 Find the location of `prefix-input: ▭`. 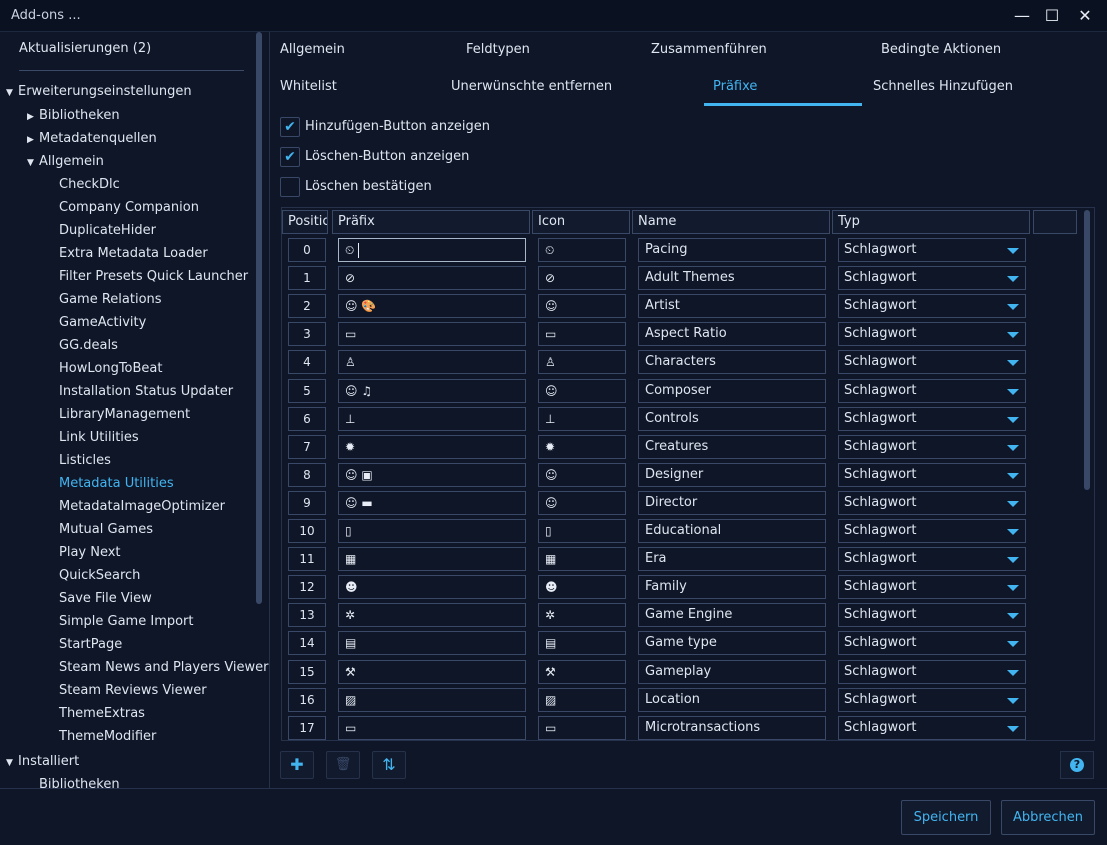

prefix-input: ▭ is located at coordinates (432, 334).